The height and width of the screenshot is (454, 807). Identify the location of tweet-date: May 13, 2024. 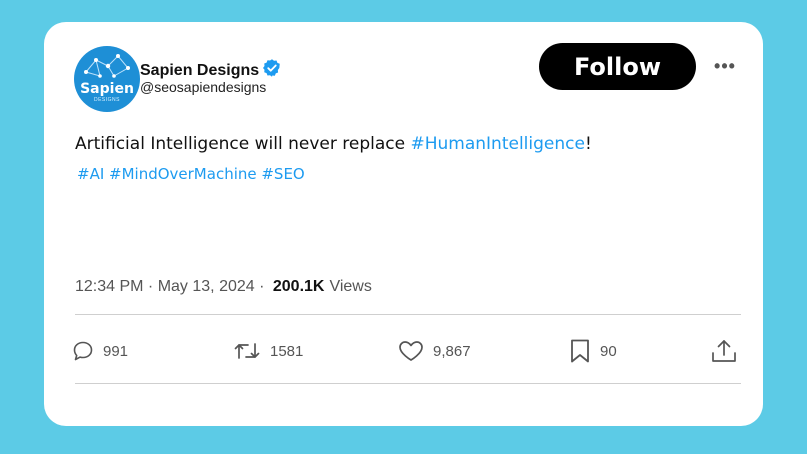
(206, 287).